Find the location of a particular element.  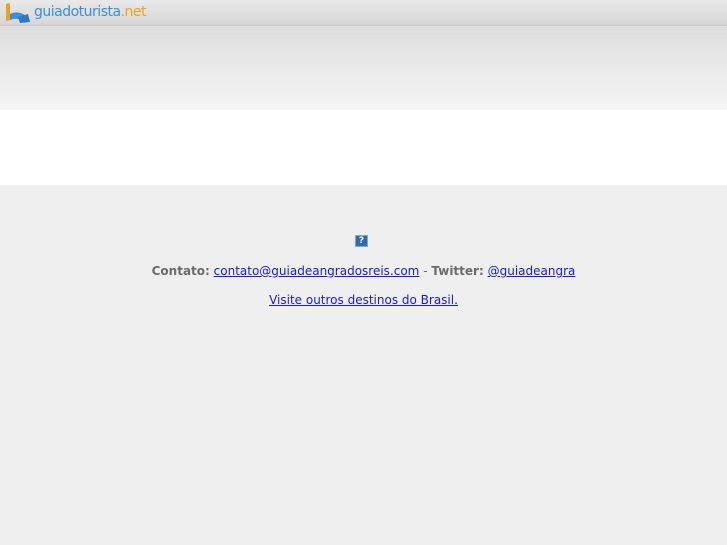

site-logo: guiadoturista.net is located at coordinates (75, 13).